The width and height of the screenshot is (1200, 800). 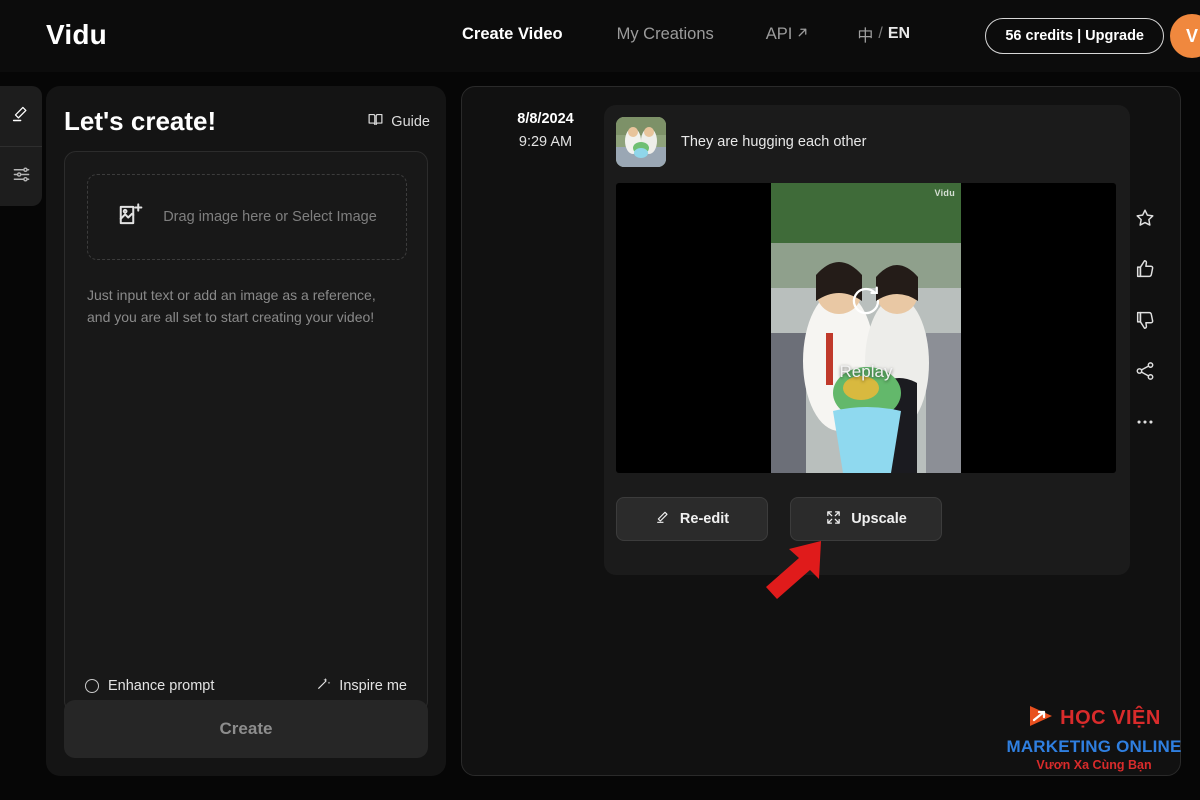 I want to click on generation-side-actions, so click(x=1145, y=322).